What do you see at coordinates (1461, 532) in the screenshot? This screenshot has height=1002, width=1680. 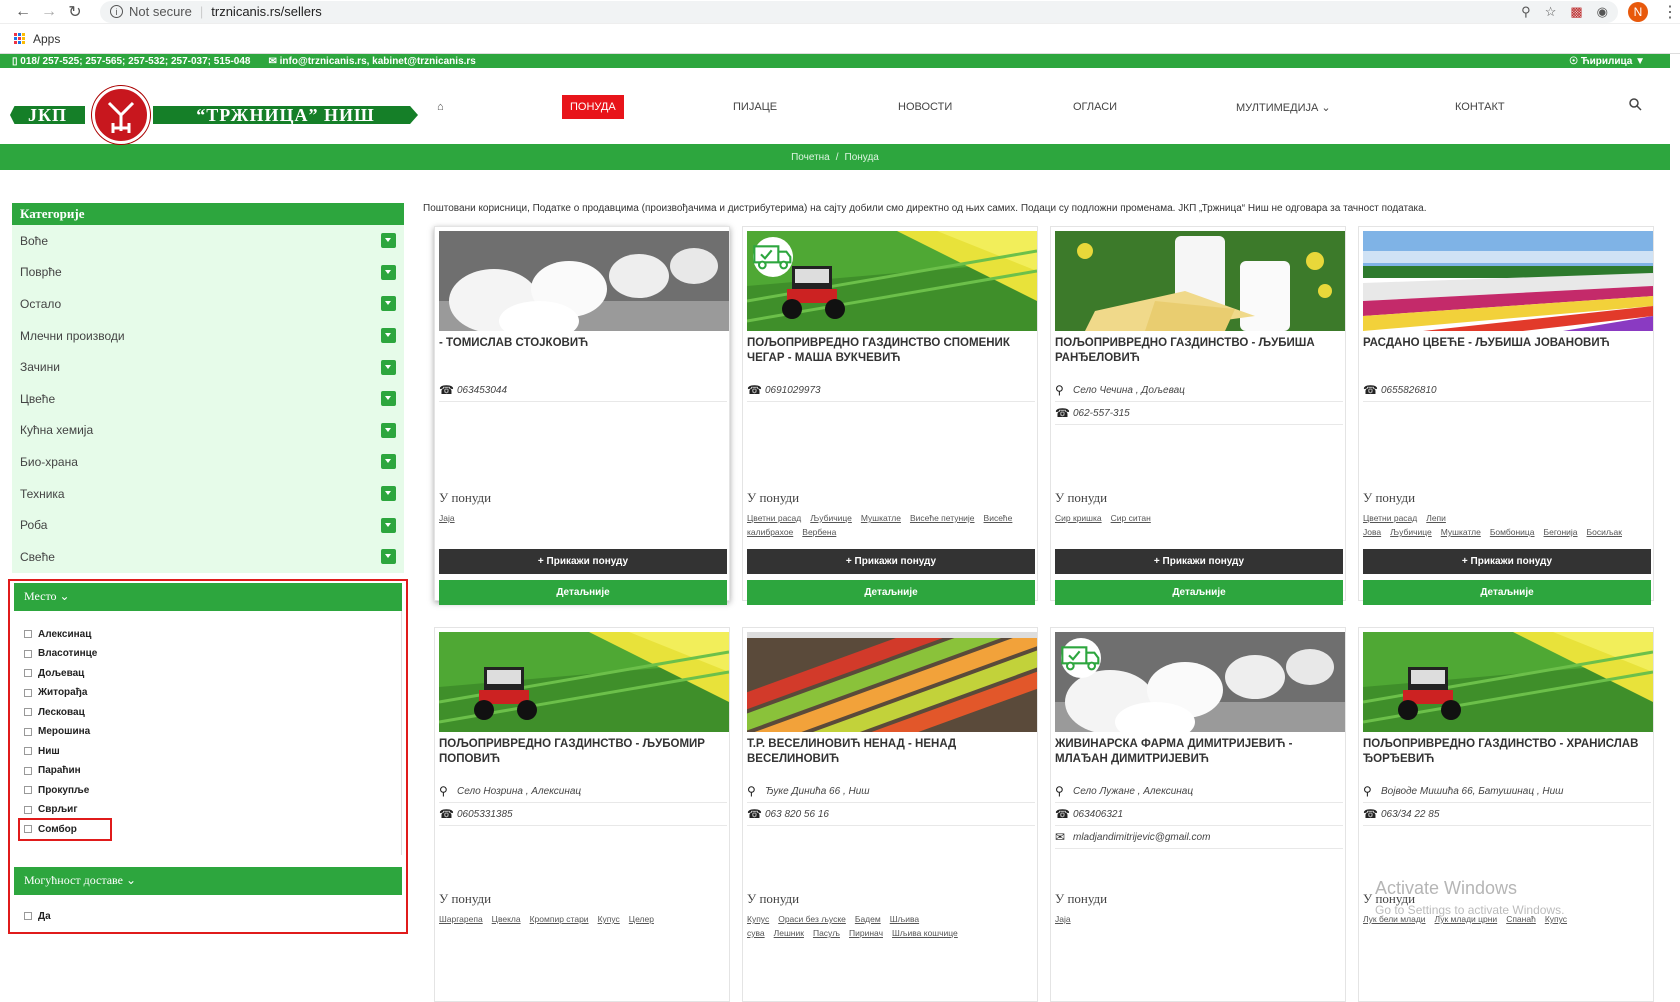 I see `offer-tag-link: Мушкатле` at bounding box center [1461, 532].